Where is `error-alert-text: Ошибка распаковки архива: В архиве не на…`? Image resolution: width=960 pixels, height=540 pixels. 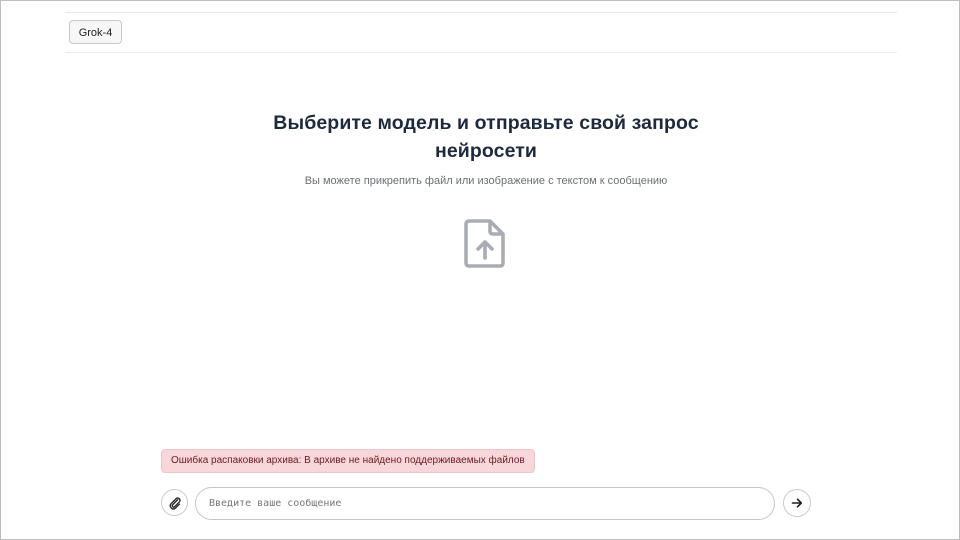 error-alert-text: Ошибка распаковки архива: В архиве не на… is located at coordinates (348, 460).